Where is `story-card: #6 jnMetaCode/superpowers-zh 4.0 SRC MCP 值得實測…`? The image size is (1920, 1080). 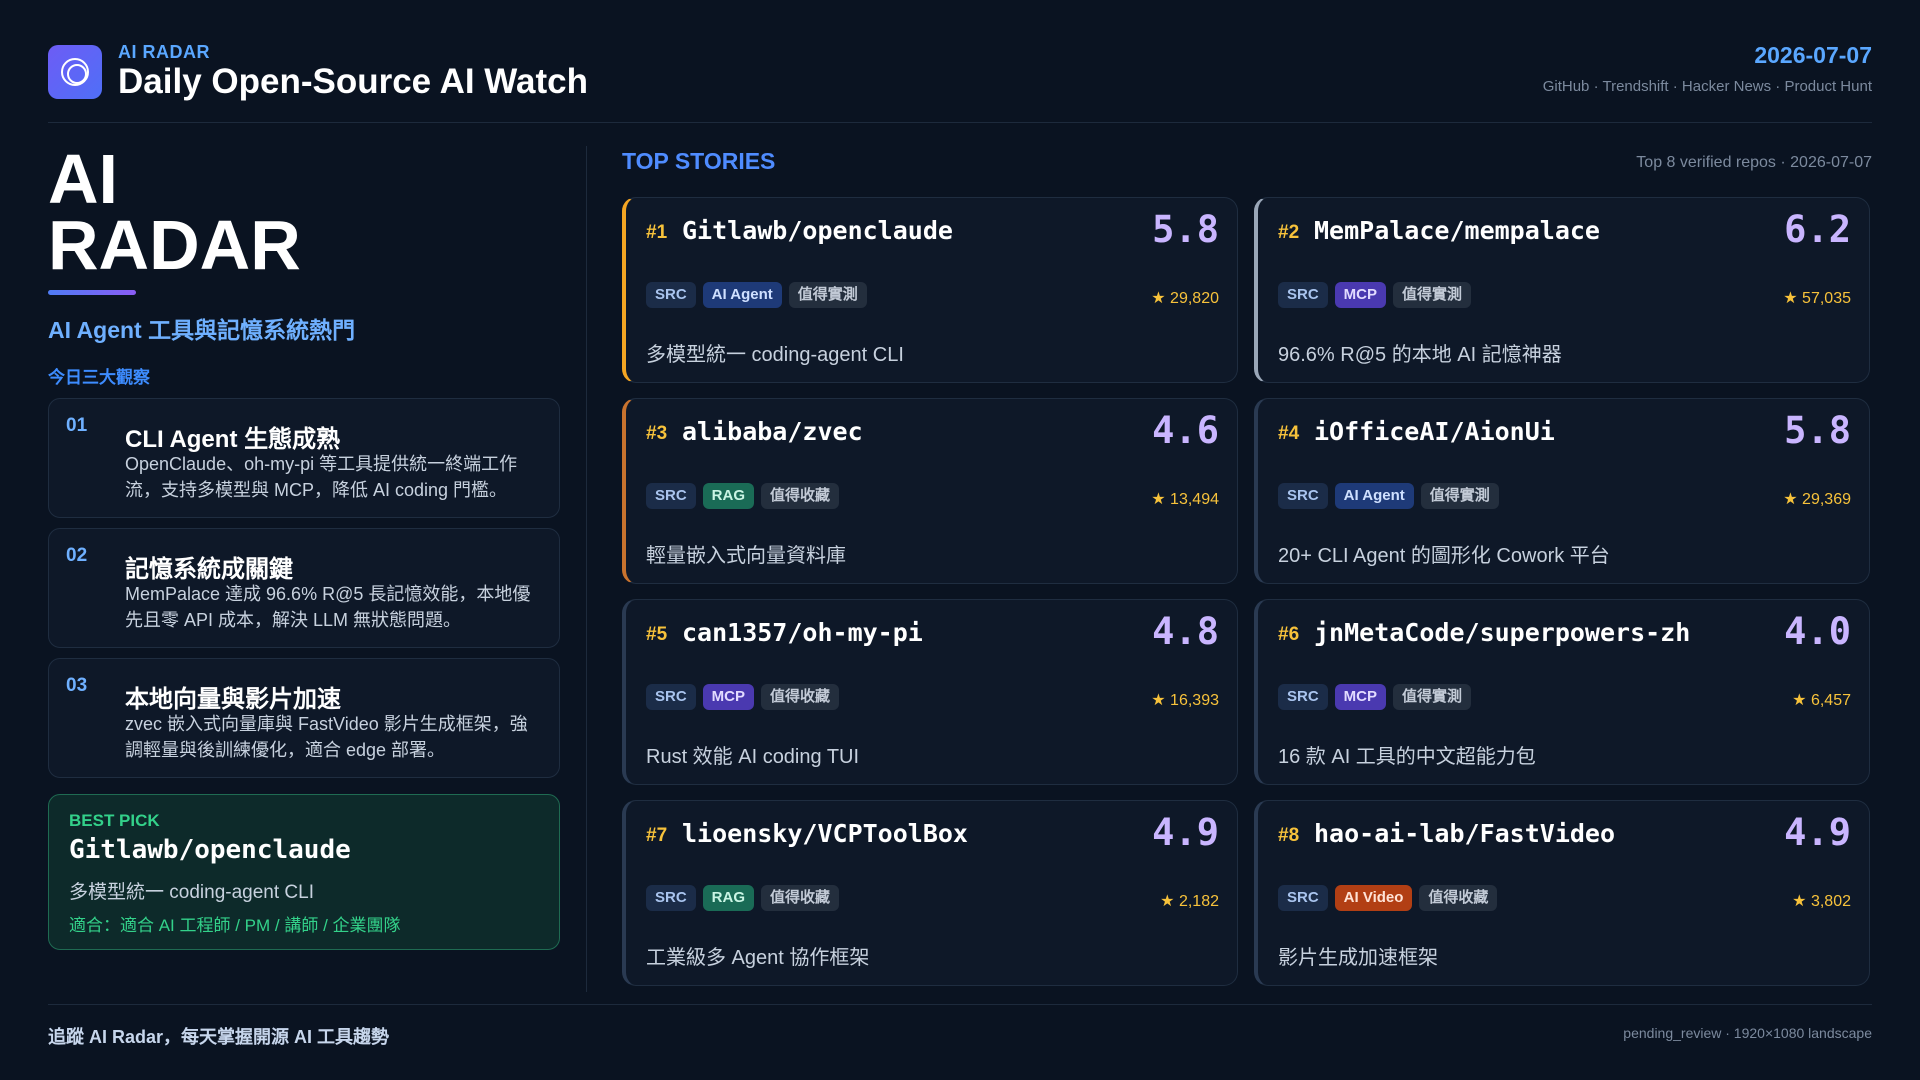 story-card: #6 jnMetaCode/superpowers-zh 4.0 SRC MCP 值得實測… is located at coordinates (1562, 692).